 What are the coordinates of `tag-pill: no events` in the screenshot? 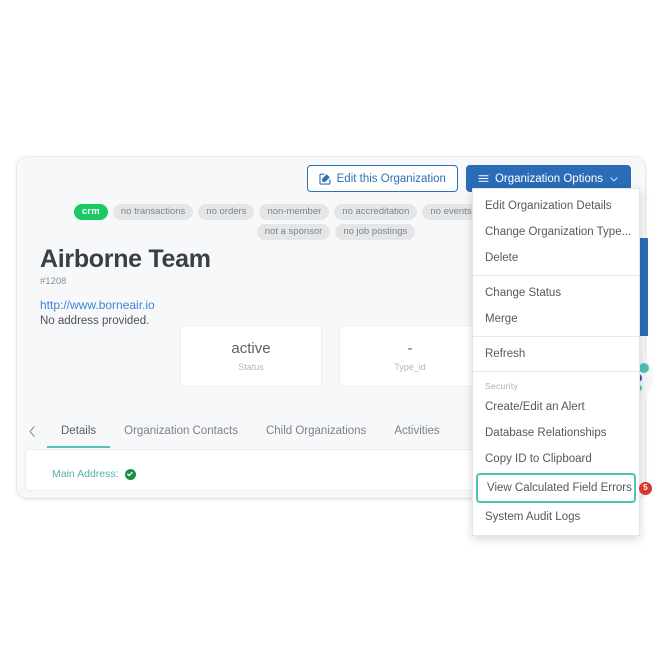 It's located at (451, 212).